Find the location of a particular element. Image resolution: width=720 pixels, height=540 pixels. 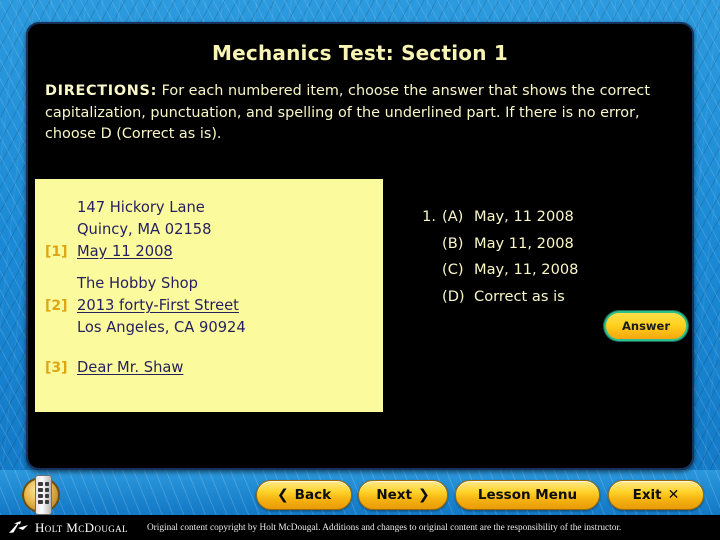

next-button-label: Next is located at coordinates (394, 495).